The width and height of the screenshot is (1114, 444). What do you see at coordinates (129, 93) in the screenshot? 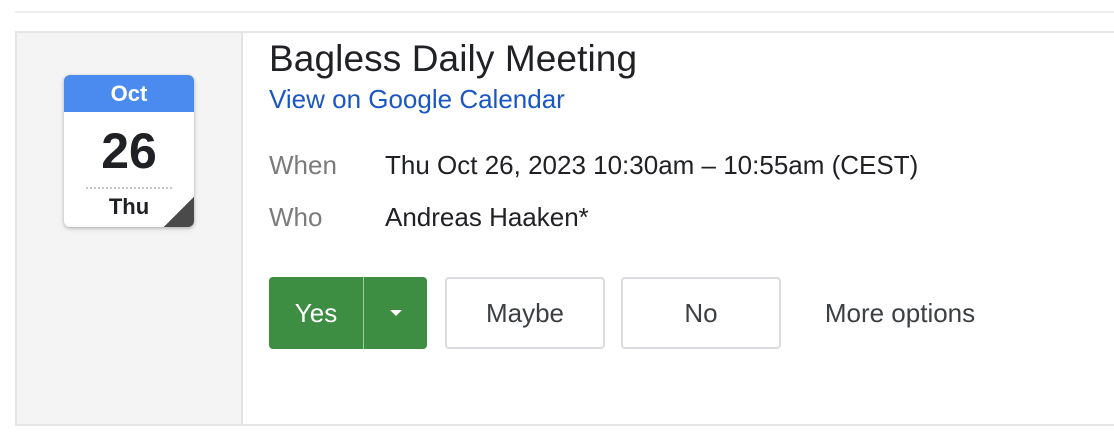
I see `calendar-month: Oct` at bounding box center [129, 93].